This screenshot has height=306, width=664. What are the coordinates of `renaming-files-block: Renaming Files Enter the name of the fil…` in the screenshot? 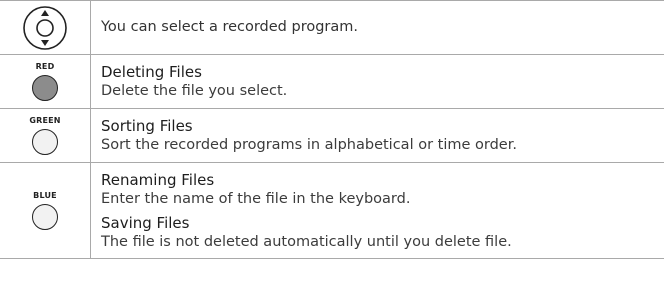 It's located at (382, 189).